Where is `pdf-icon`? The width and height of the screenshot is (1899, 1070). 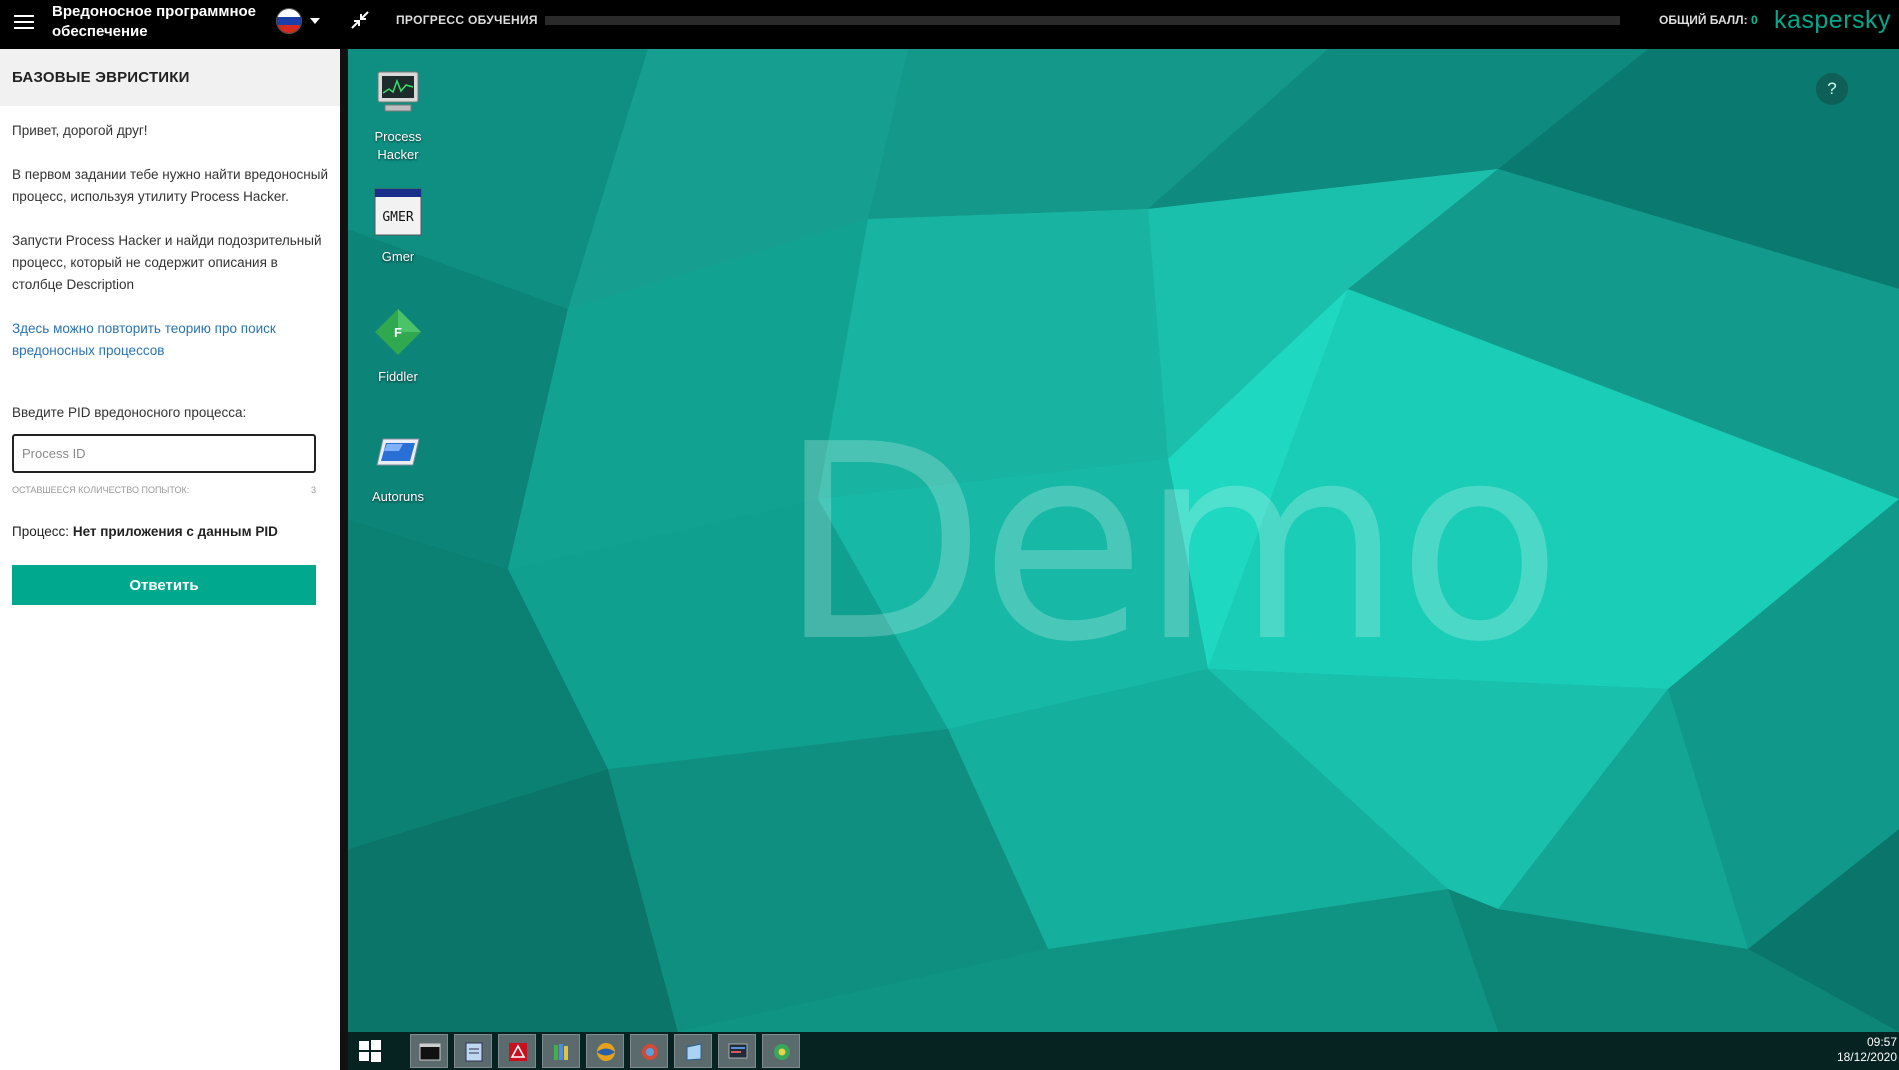
pdf-icon is located at coordinates (518, 1052).